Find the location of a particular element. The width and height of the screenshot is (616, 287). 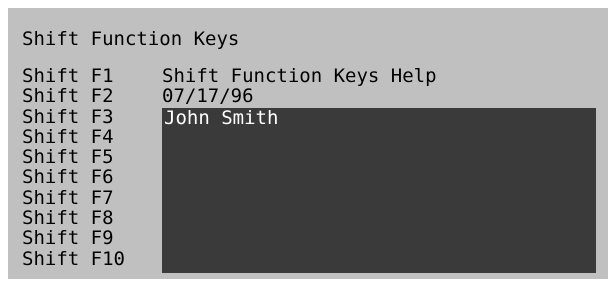

key-label: Shift F5 is located at coordinates (68, 157).